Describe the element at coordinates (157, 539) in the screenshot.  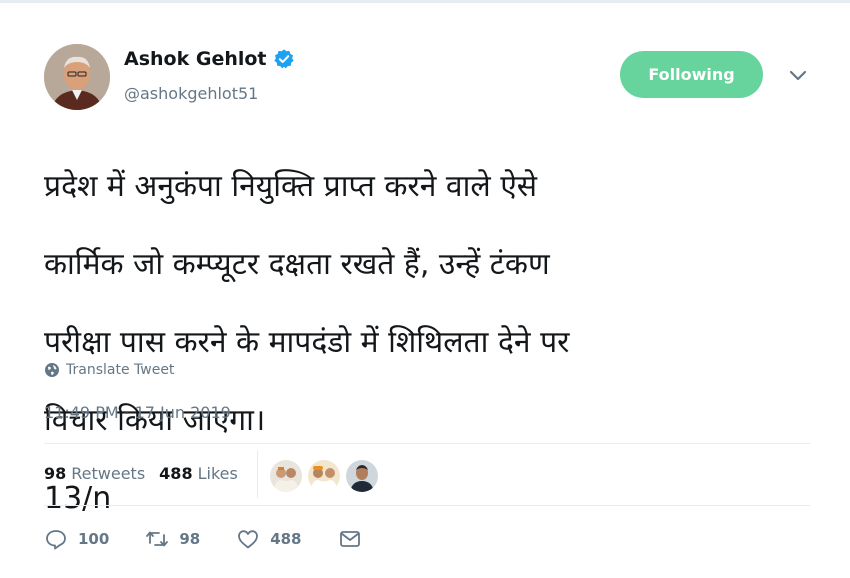
I see `retweet-icon` at that location.